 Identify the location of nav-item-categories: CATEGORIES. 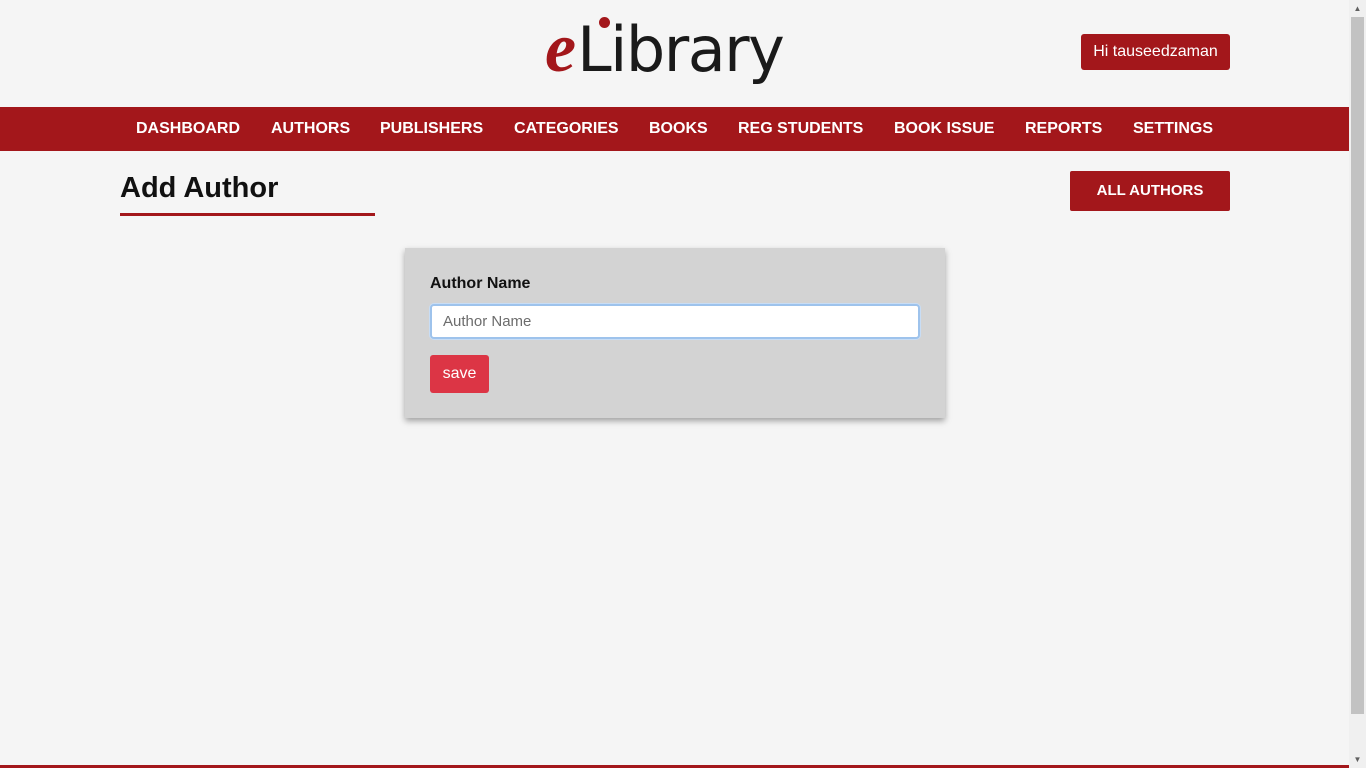
(566, 129).